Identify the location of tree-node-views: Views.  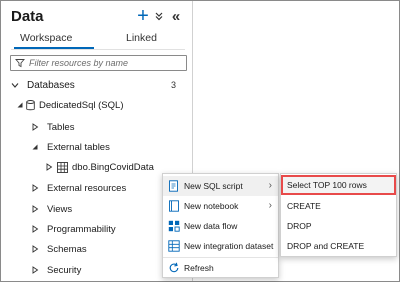
(51, 209).